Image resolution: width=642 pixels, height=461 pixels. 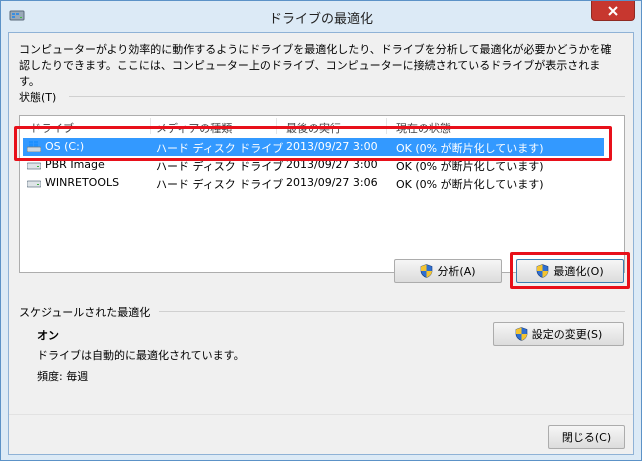 I want to click on annotation-highlight-optimize, so click(x=570, y=270).